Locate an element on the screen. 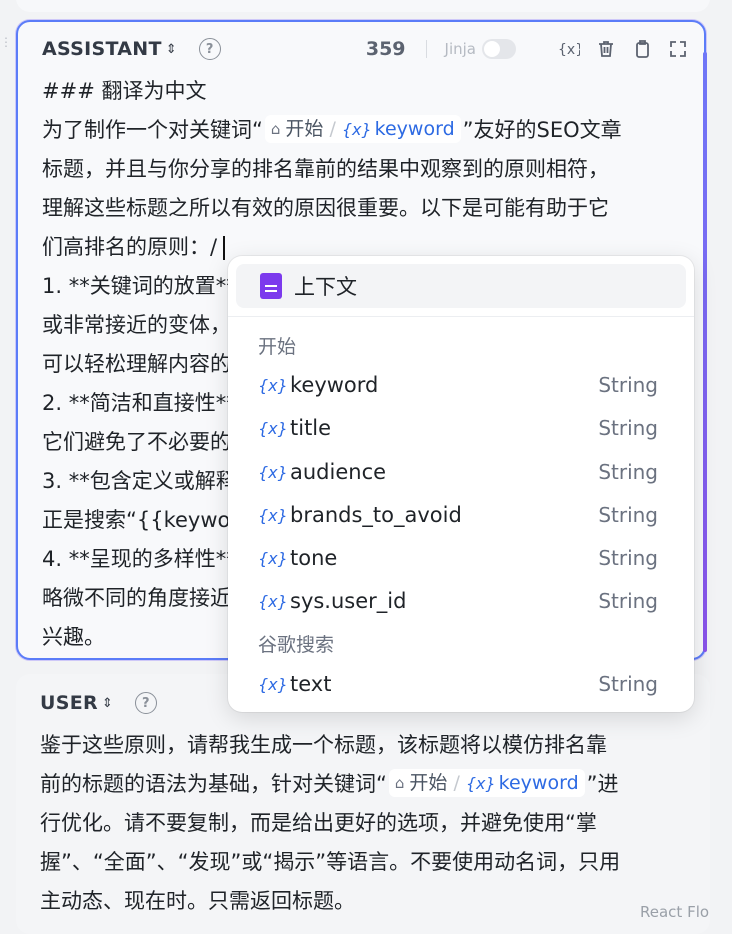  drag-handle-icon: ⋮⋮ is located at coordinates (11, 45).